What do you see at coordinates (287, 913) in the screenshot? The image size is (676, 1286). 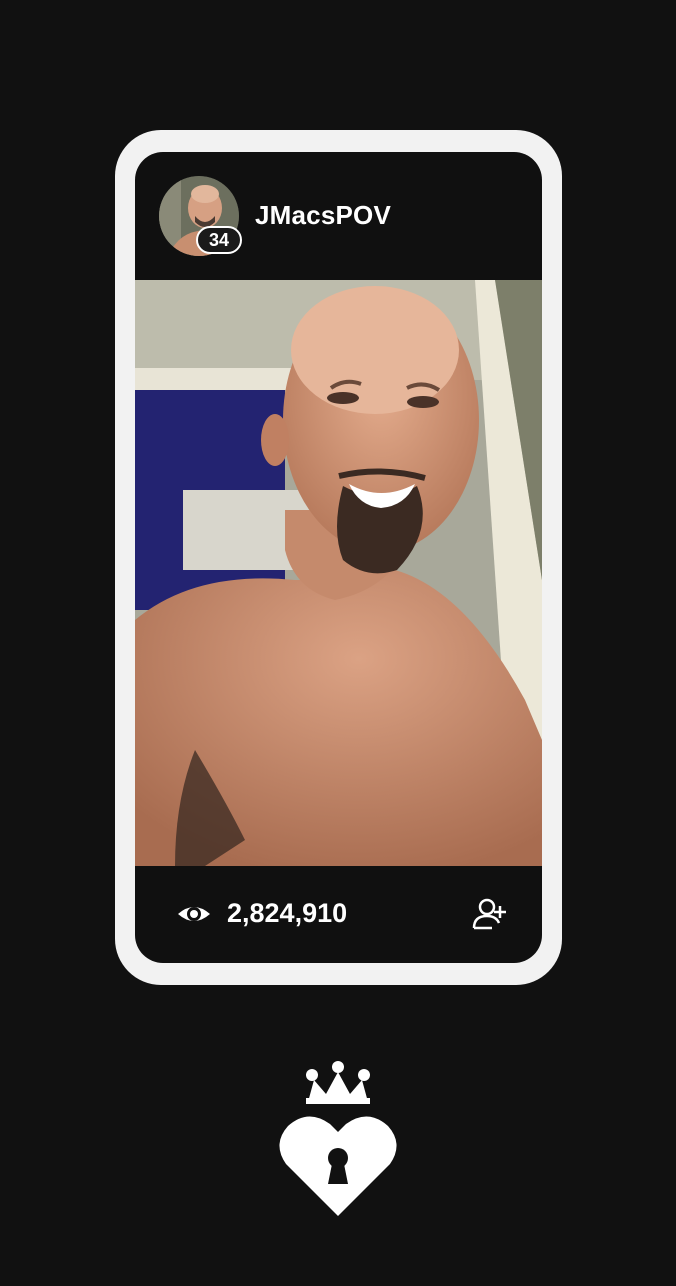 I see `views-count: 2,824,910` at bounding box center [287, 913].